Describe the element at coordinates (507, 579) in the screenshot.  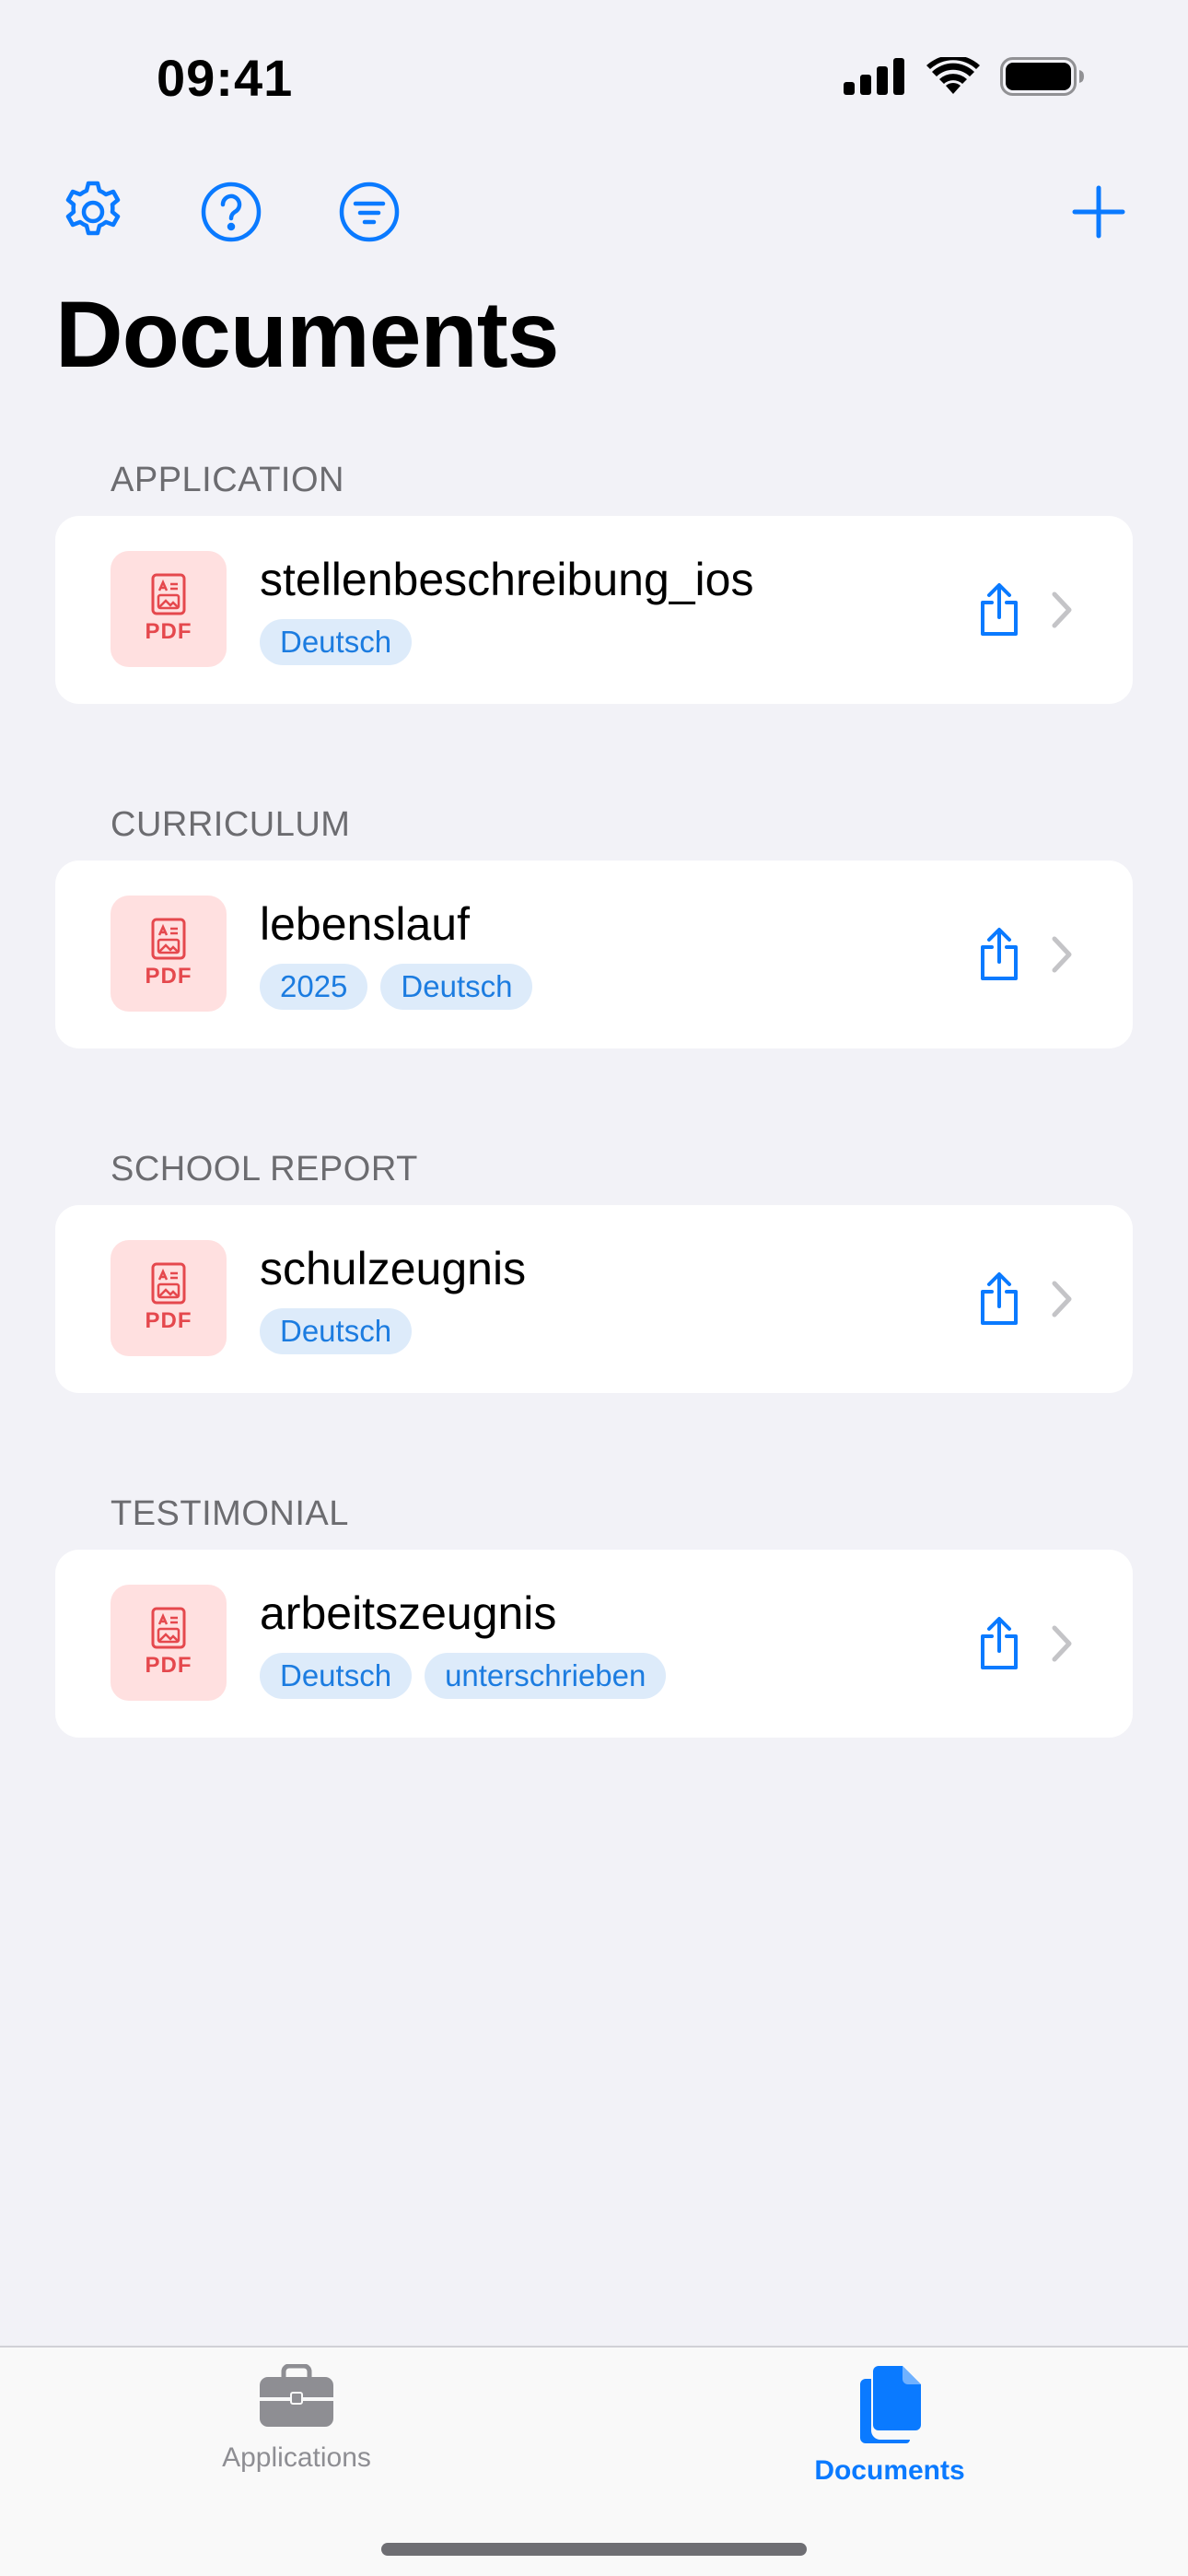
I see `document-name: stellenbeschreibung_ios` at that location.